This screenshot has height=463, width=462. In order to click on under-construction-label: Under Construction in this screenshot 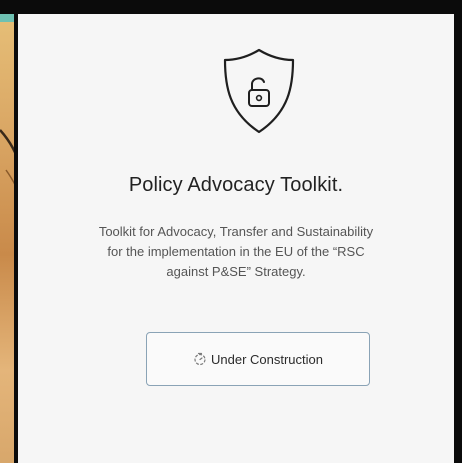, I will do `click(267, 359)`.